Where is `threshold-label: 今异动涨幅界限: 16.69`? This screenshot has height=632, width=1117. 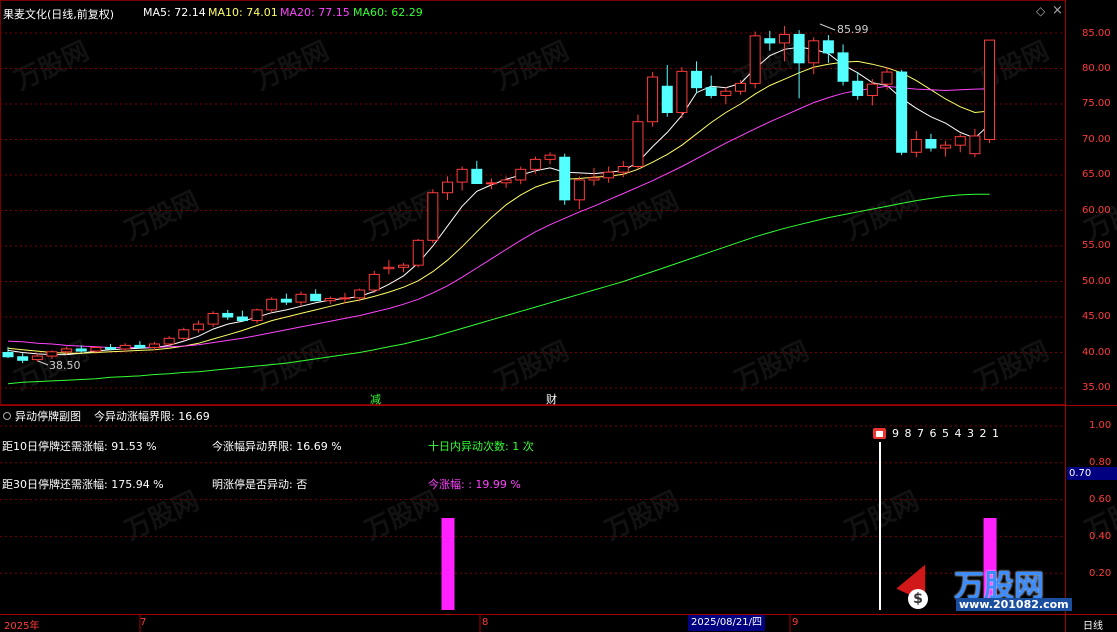 threshold-label: 今异动涨幅界限: 16.69 is located at coordinates (152, 416).